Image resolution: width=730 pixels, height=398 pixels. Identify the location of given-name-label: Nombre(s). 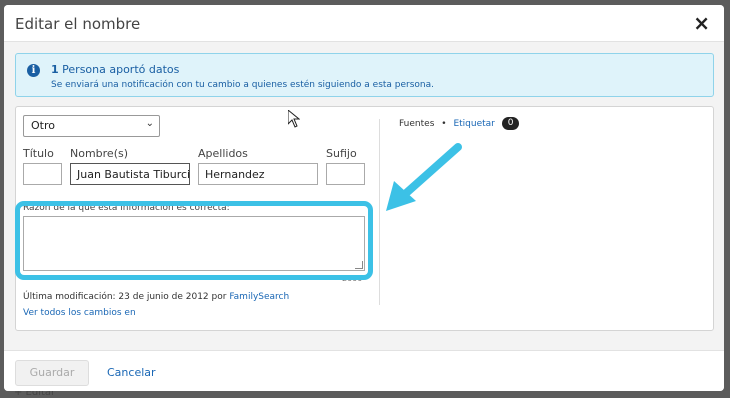
(99, 153).